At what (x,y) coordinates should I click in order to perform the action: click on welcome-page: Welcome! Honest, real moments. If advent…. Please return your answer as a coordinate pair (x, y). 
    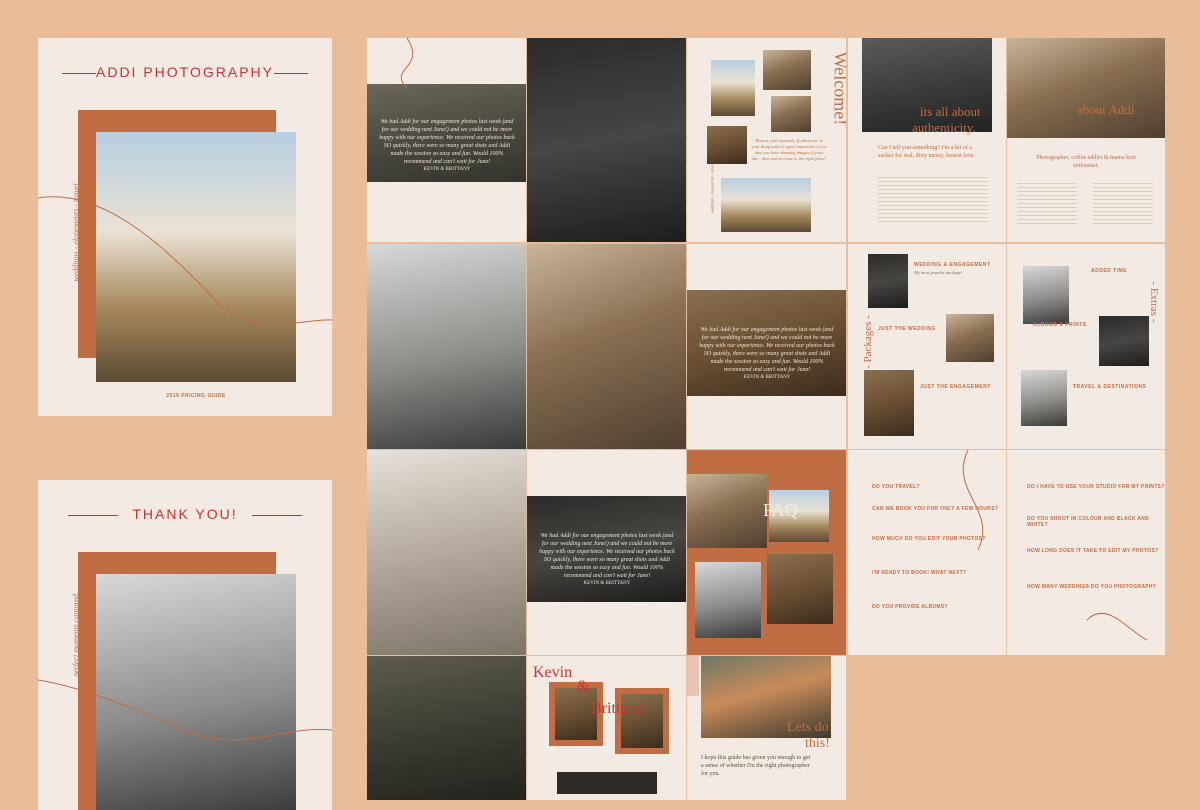
    Looking at the image, I should click on (766, 140).